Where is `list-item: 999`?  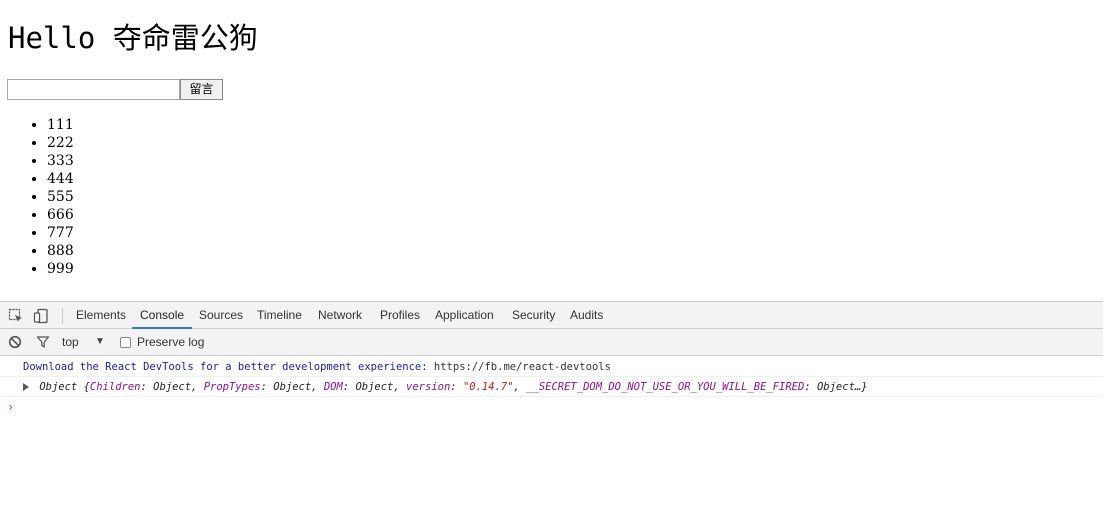
list-item: 999 is located at coordinates (60, 269).